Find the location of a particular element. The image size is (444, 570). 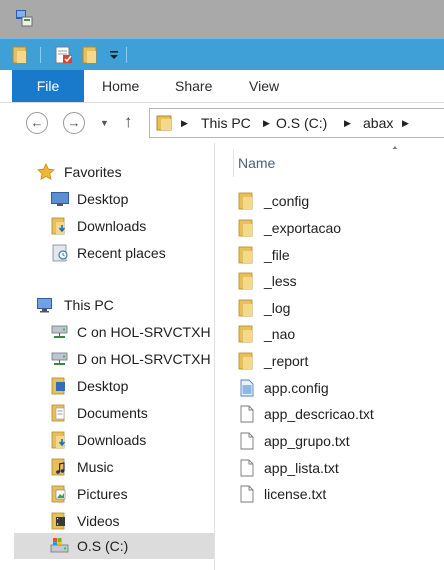

nav-this-pc-label: This PC is located at coordinates (89, 305).